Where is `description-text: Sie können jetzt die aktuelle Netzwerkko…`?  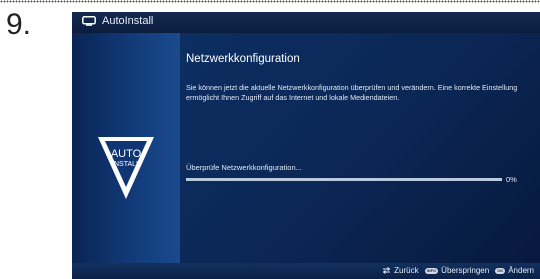 description-text: Sie können jetzt die aktuelle Netzwerkko… is located at coordinates (352, 92).